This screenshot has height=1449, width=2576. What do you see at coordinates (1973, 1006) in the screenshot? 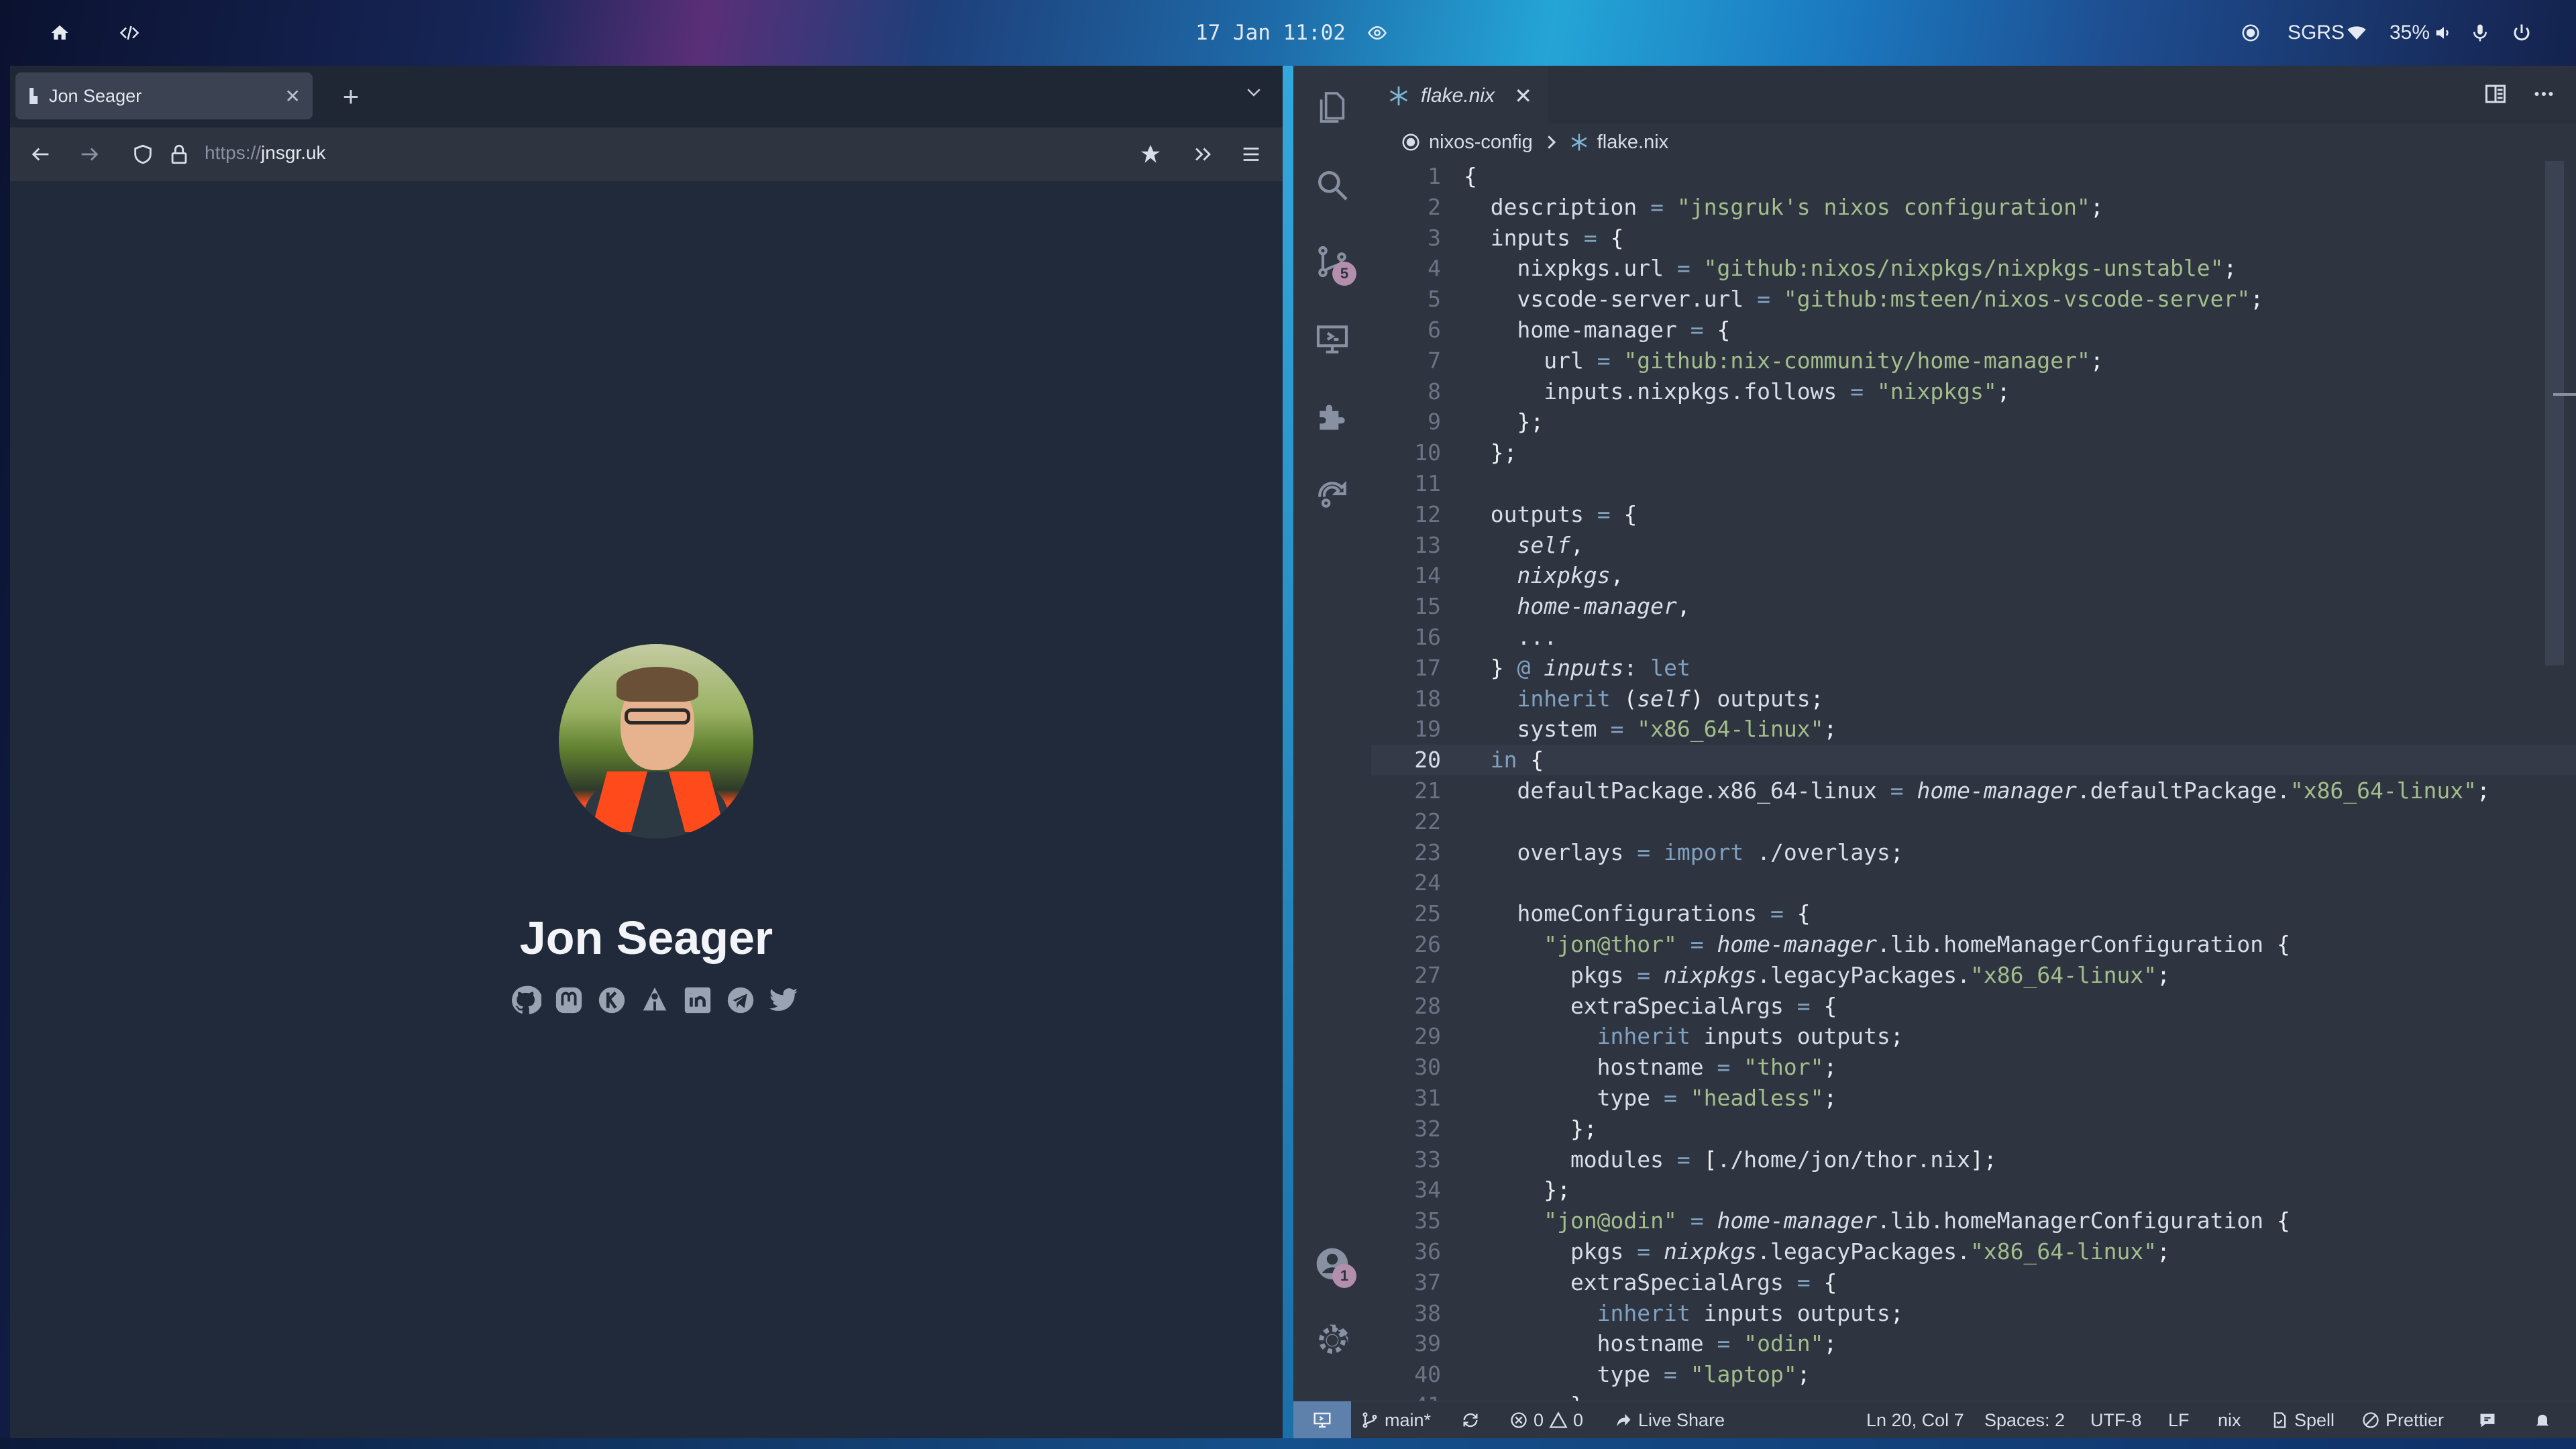
I see `code-line: 28 extraSpecialArgs = {` at bounding box center [1973, 1006].